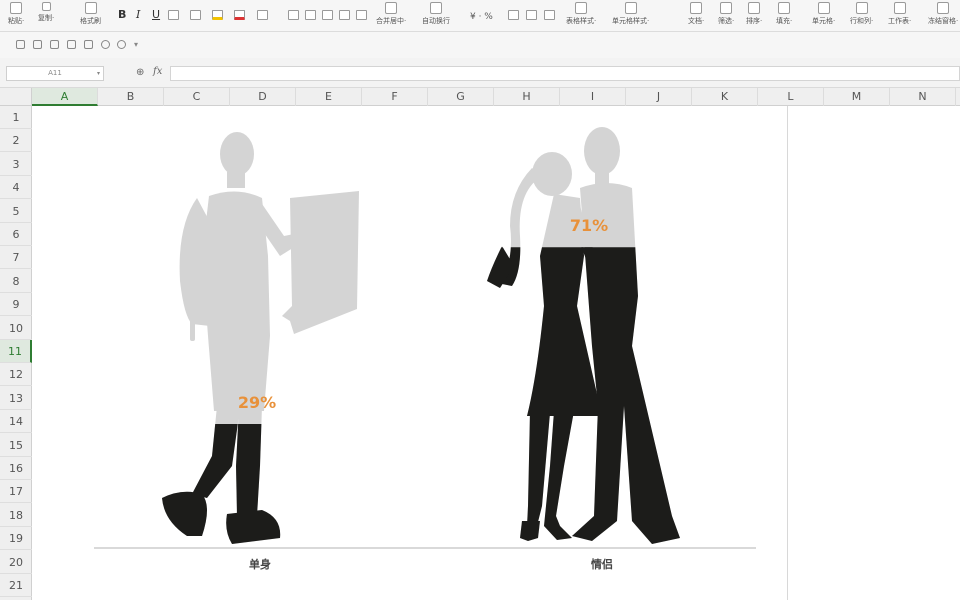 The height and width of the screenshot is (600, 960). What do you see at coordinates (16, 328) in the screenshot?
I see `row-header-10: 10` at bounding box center [16, 328].